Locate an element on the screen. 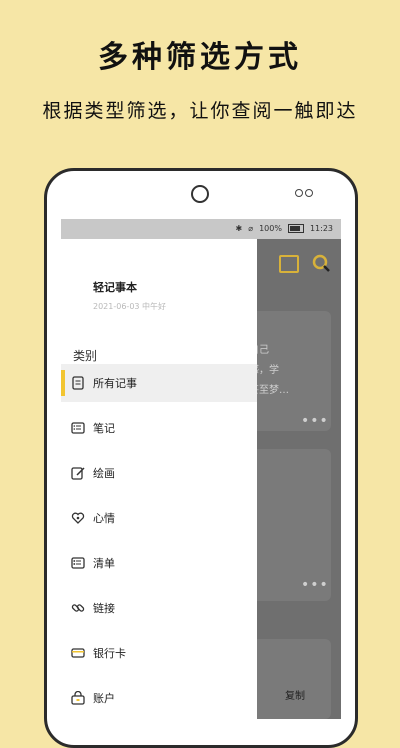 The height and width of the screenshot is (748, 400). note-list-icon is located at coordinates (78, 383).